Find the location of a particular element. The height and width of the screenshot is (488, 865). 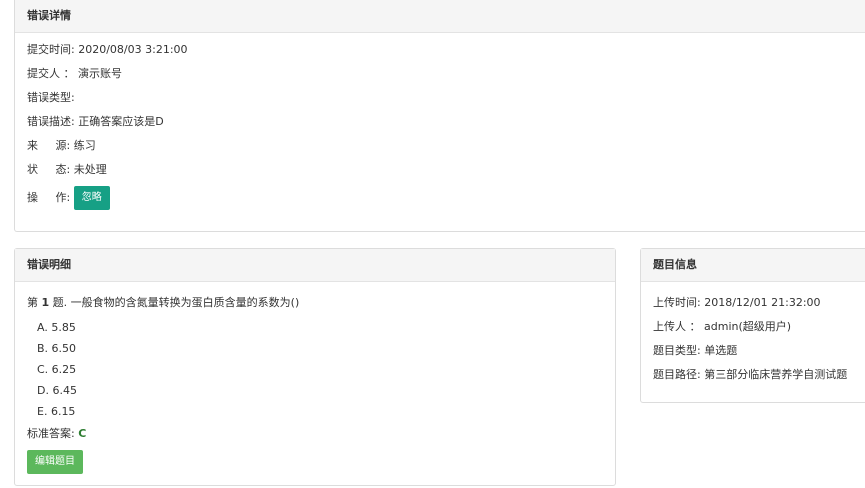

standard-answer-row: 标准答案: C is located at coordinates (56, 434).